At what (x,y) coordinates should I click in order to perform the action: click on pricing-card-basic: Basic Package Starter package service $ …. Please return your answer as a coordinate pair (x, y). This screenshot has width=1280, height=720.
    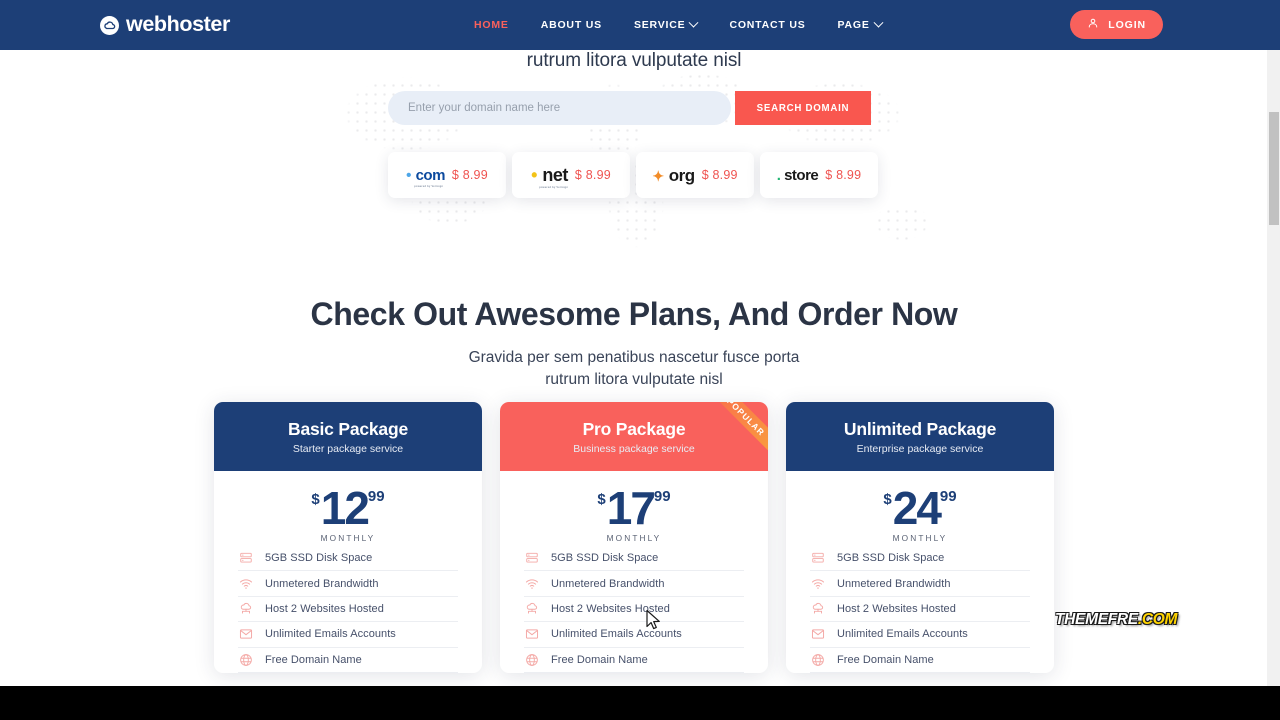
    Looking at the image, I should click on (348, 537).